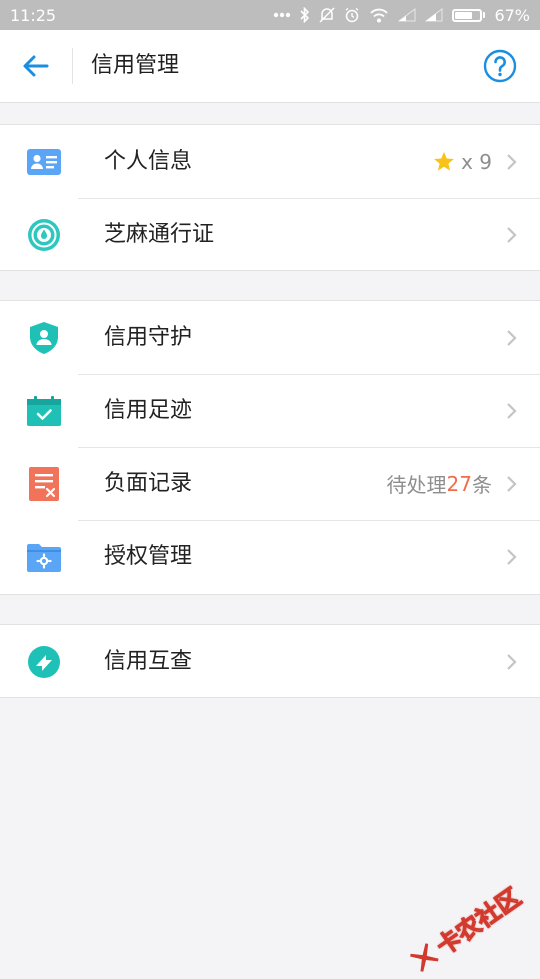  What do you see at coordinates (44, 662) in the screenshot?
I see `mutual-check-icon` at bounding box center [44, 662].